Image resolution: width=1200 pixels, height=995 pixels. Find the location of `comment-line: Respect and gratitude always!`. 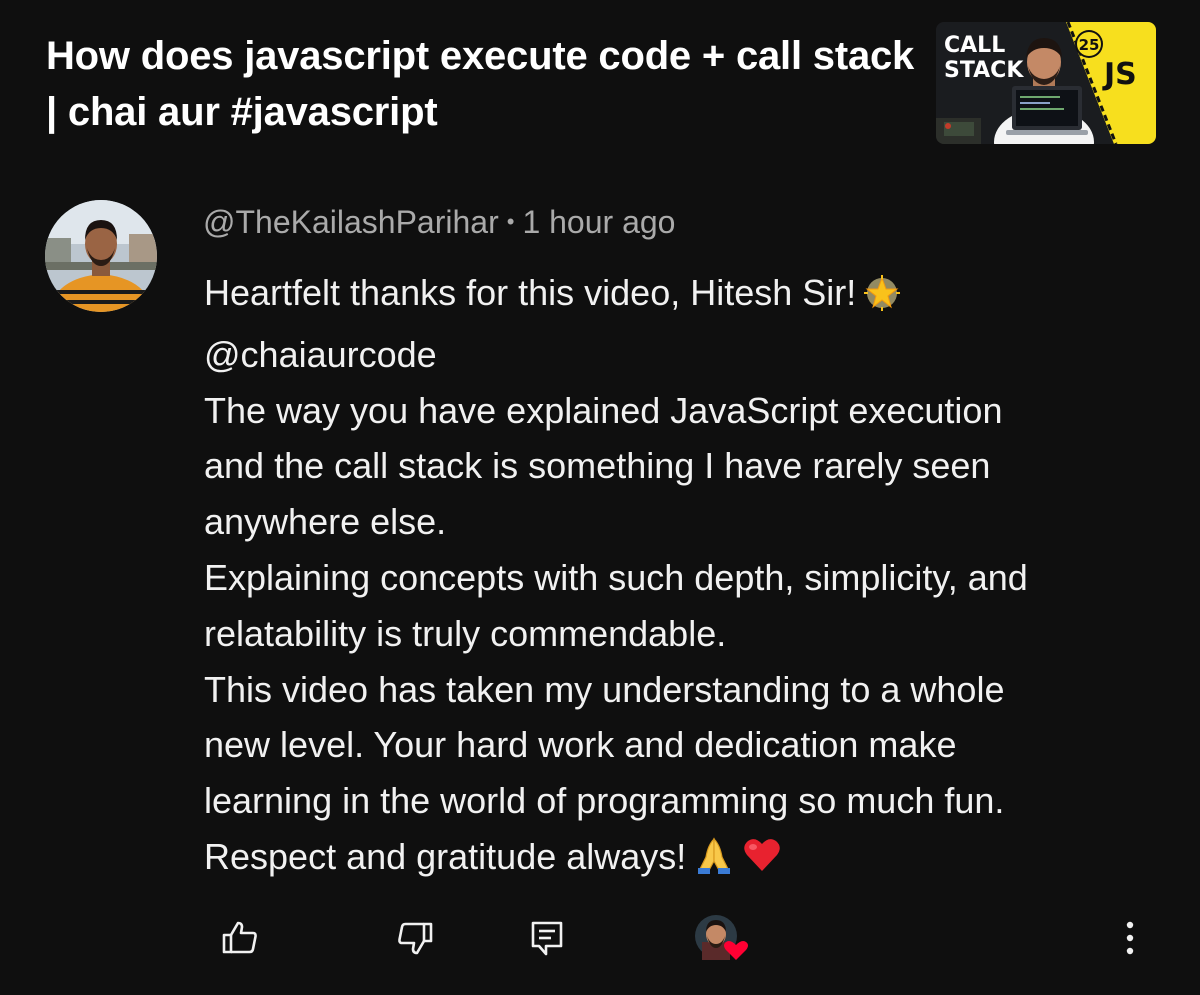

comment-line: Respect and gratitude always! is located at coordinates (684, 860).